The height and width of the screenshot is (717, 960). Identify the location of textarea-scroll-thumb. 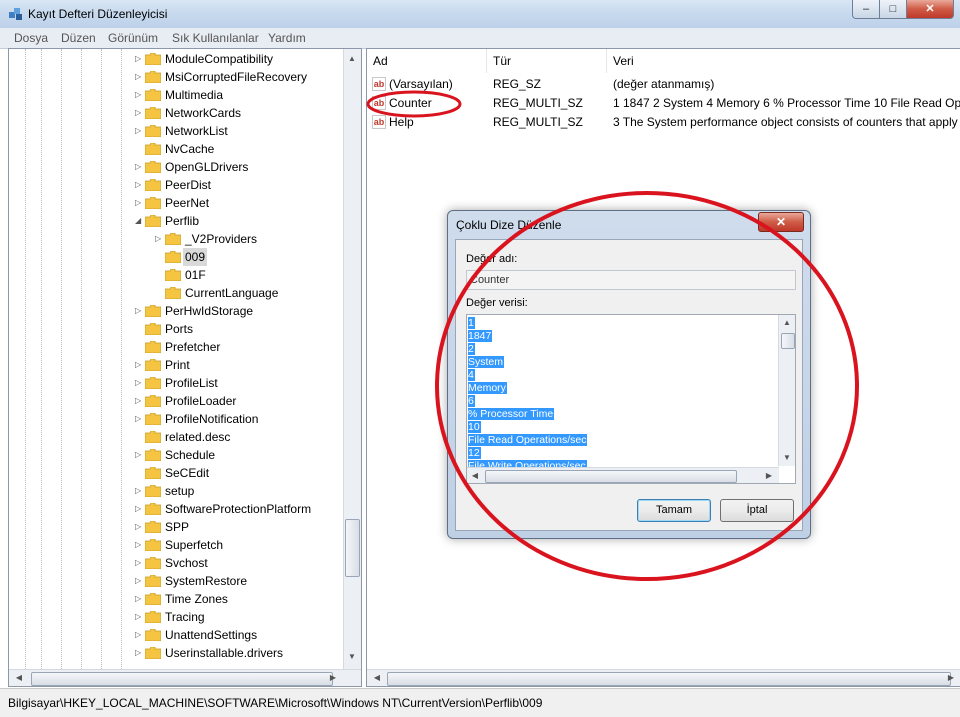
(788, 341).